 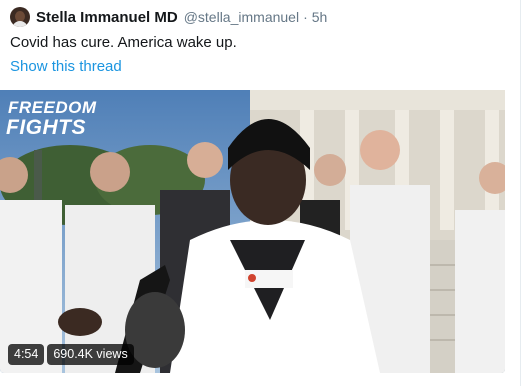 I want to click on video-badges: 4:54 690.4K views, so click(x=71, y=354).